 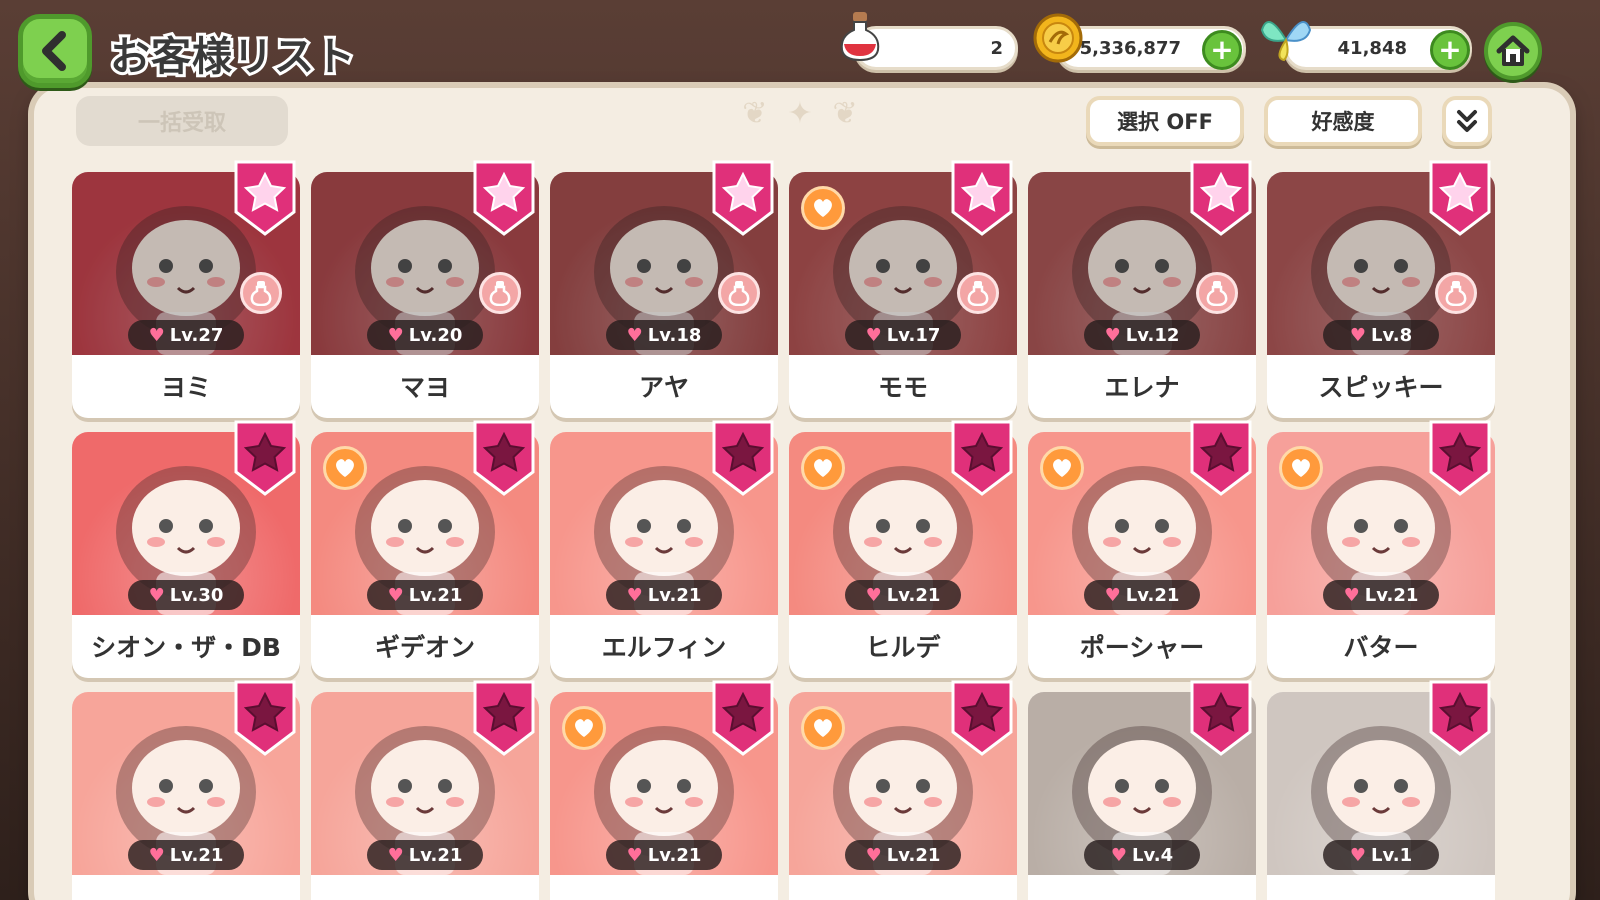 What do you see at coordinates (424, 647) in the screenshot?
I see `customer-name: ギデオン` at bounding box center [424, 647].